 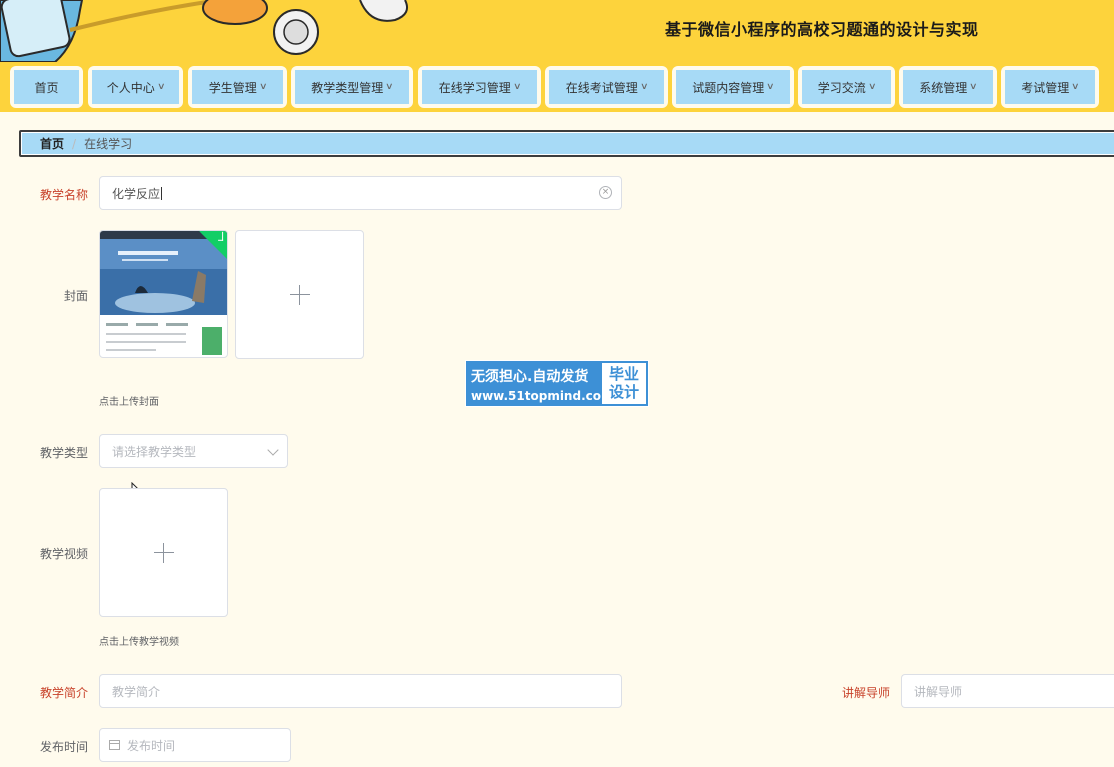 What do you see at coordinates (474, 87) in the screenshot?
I see `nav-label: 在线学习管理` at bounding box center [474, 87].